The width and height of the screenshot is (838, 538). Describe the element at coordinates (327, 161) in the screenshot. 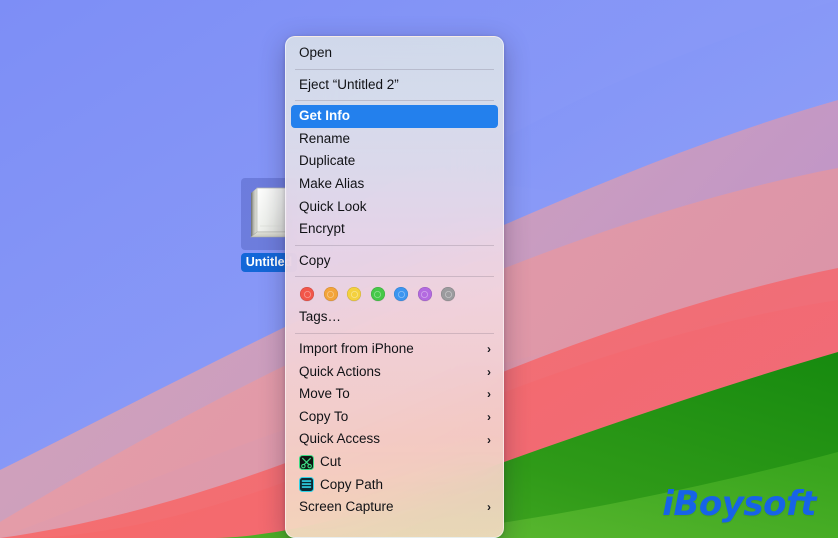

I see `menu-item-label: Duplicate` at that location.